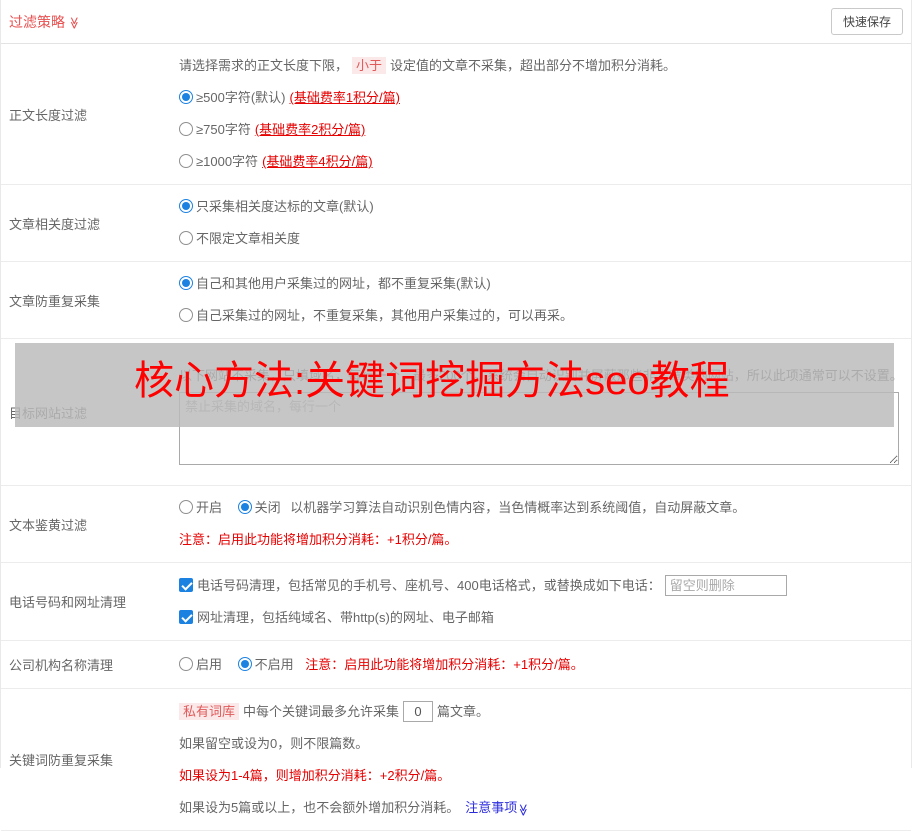  What do you see at coordinates (545, 223) in the screenshot?
I see `row-content-relevance: 只采集相关度达标的文章(默认) 不限定文章相关度` at bounding box center [545, 223].